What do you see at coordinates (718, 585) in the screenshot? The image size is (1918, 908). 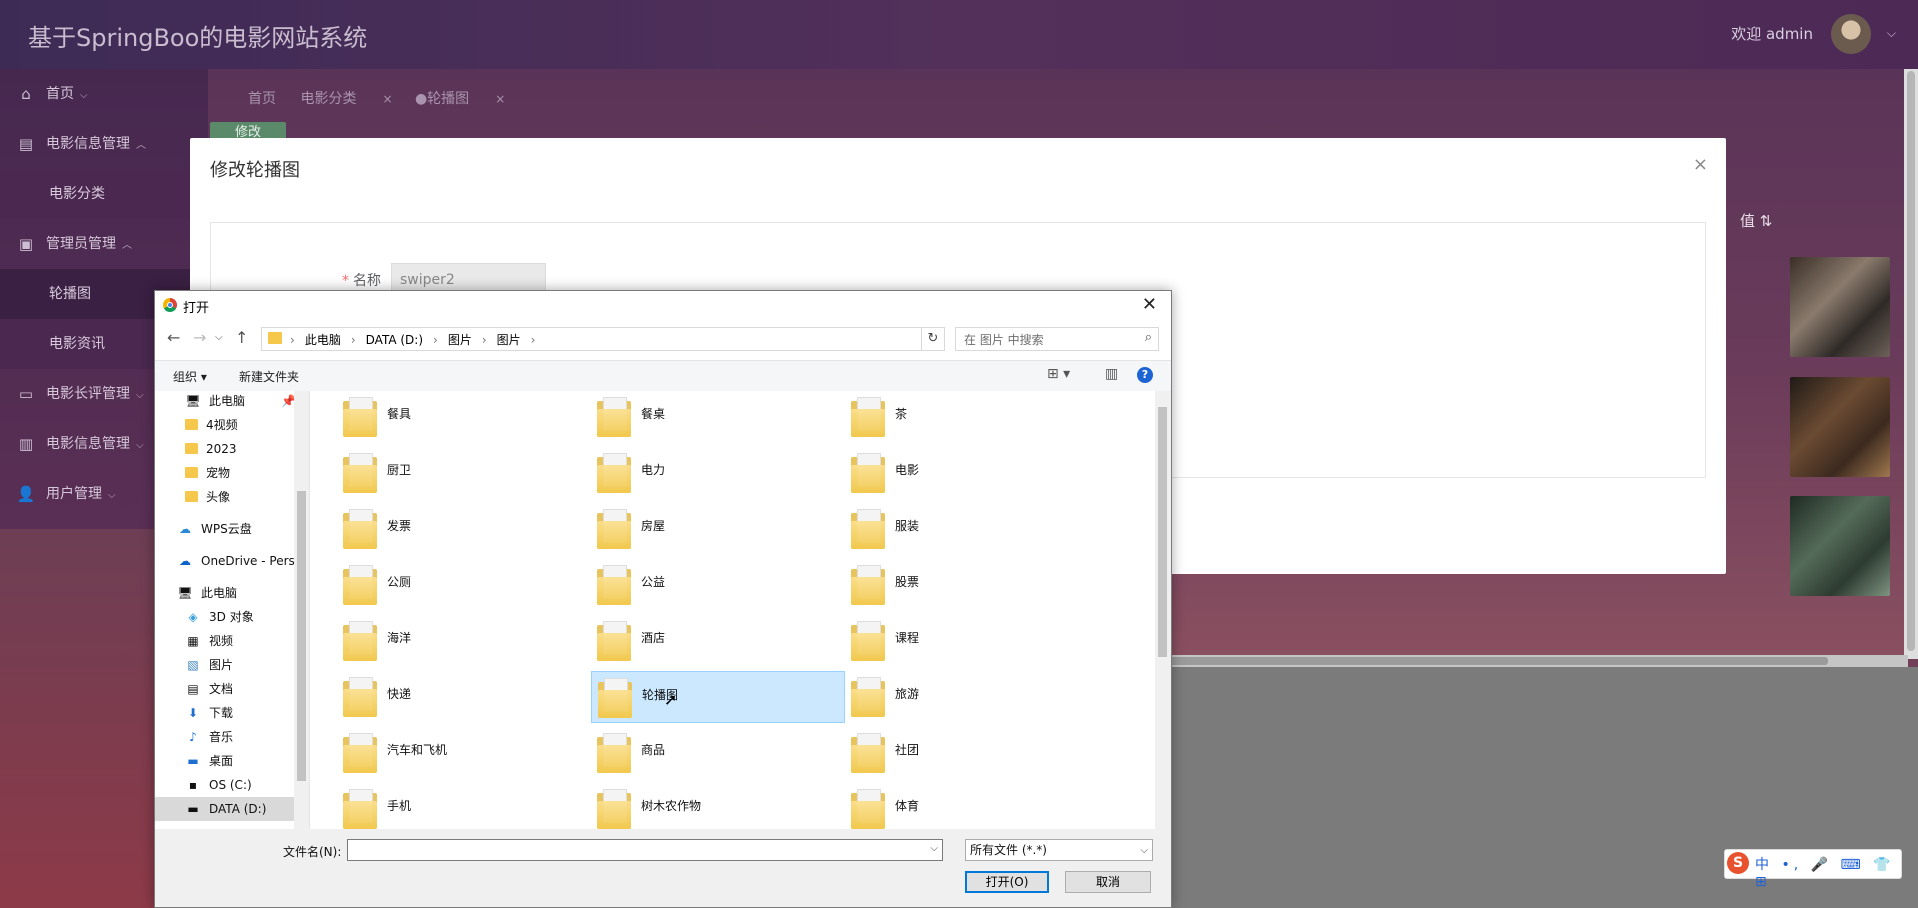 I see `folder-item: 公益` at bounding box center [718, 585].